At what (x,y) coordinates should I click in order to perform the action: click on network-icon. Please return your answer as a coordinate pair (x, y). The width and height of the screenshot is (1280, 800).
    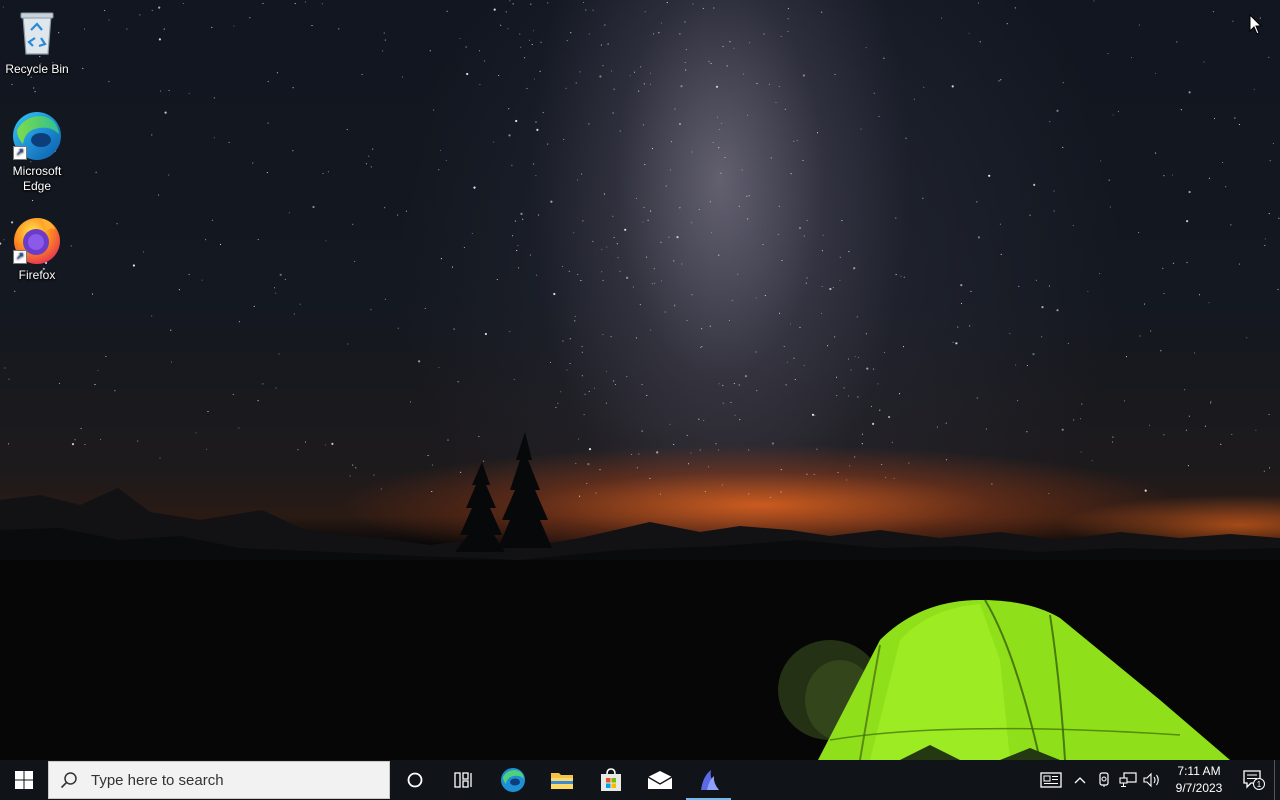
    Looking at the image, I should click on (1128, 779).